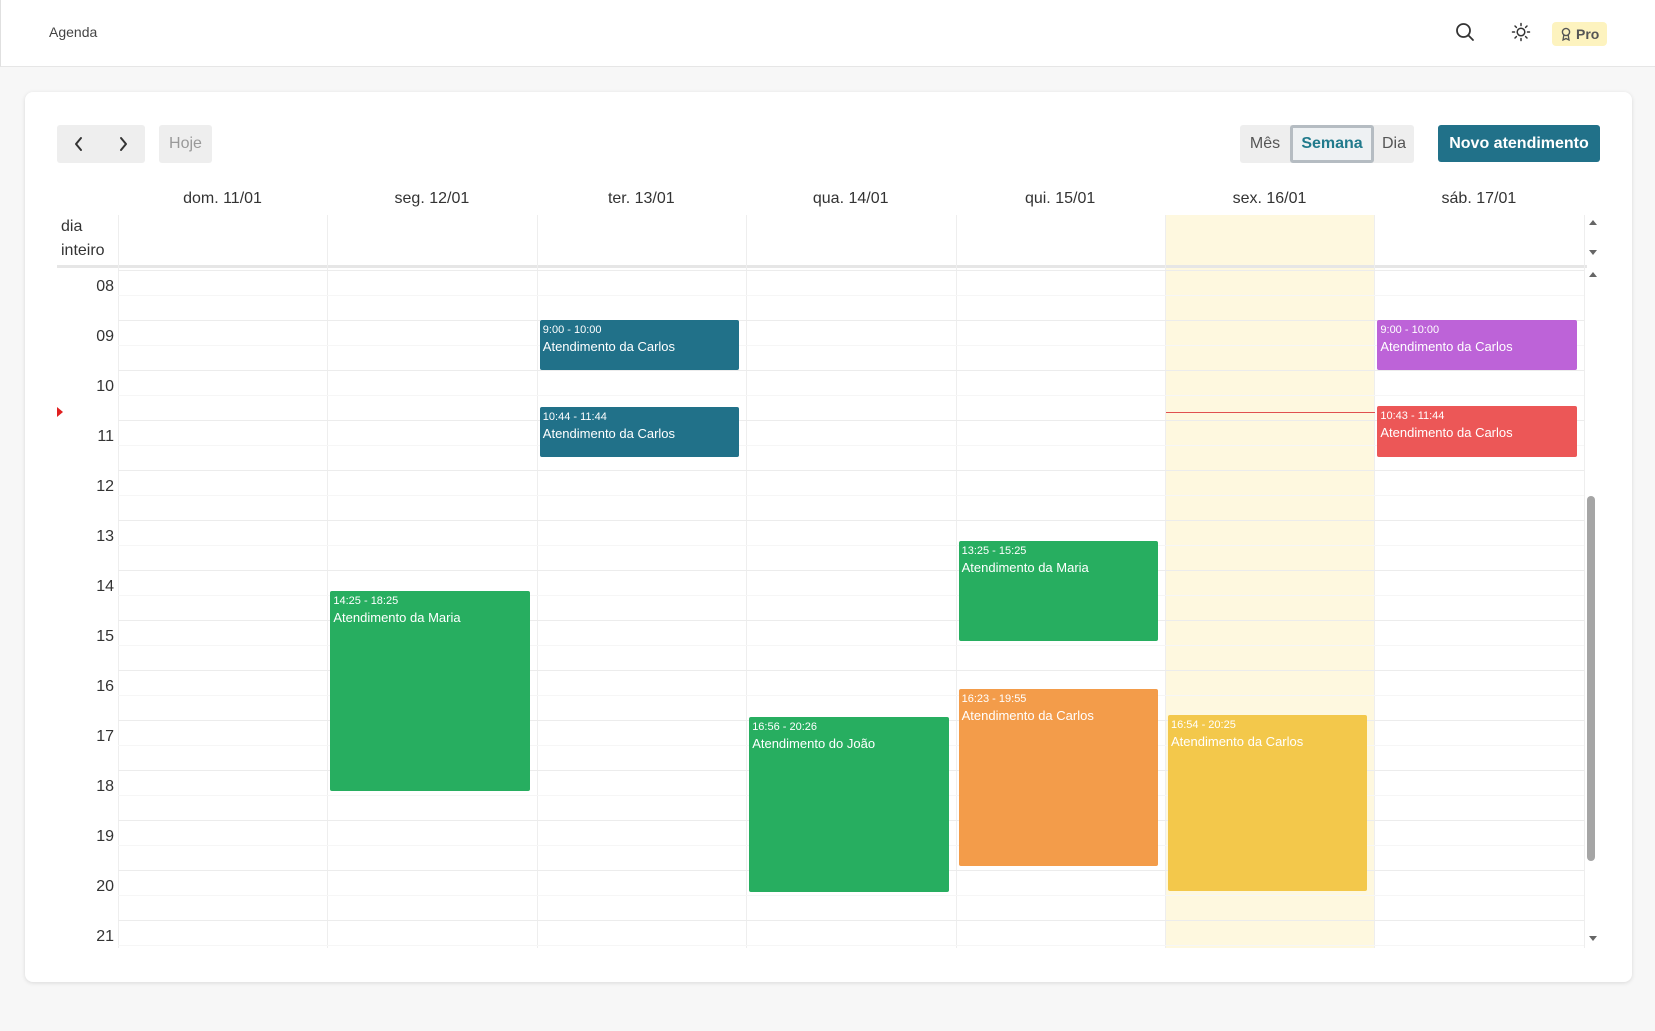 Image resolution: width=1655 pixels, height=1031 pixels. Describe the element at coordinates (83, 250) in the screenshot. I see `allday-label-line: inteiro` at that location.